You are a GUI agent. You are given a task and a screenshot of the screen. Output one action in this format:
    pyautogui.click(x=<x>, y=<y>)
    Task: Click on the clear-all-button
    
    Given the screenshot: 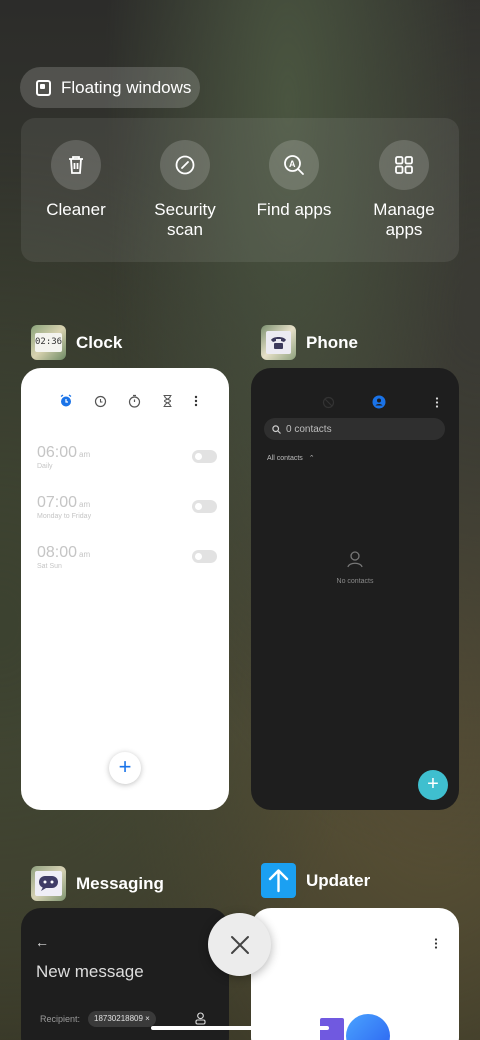 What is the action you would take?
    pyautogui.click(x=239, y=944)
    